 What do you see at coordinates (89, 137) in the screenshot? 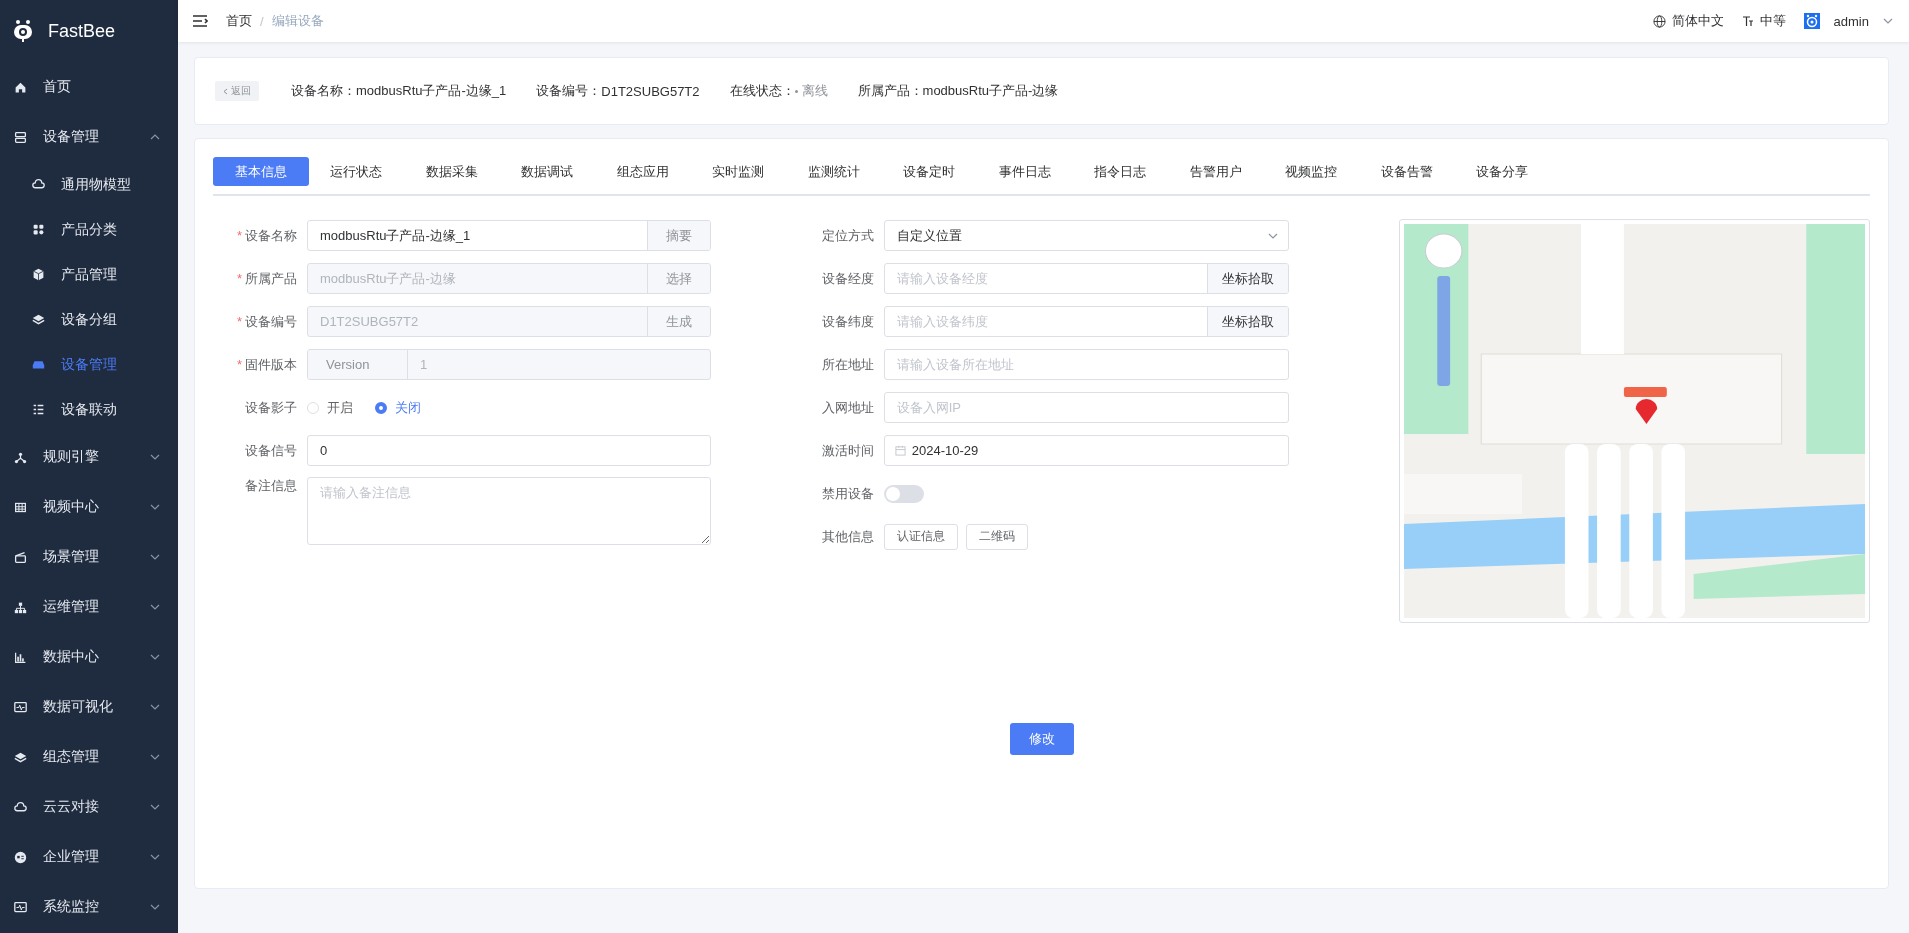
I see `menu-item: 设备管理` at bounding box center [89, 137].